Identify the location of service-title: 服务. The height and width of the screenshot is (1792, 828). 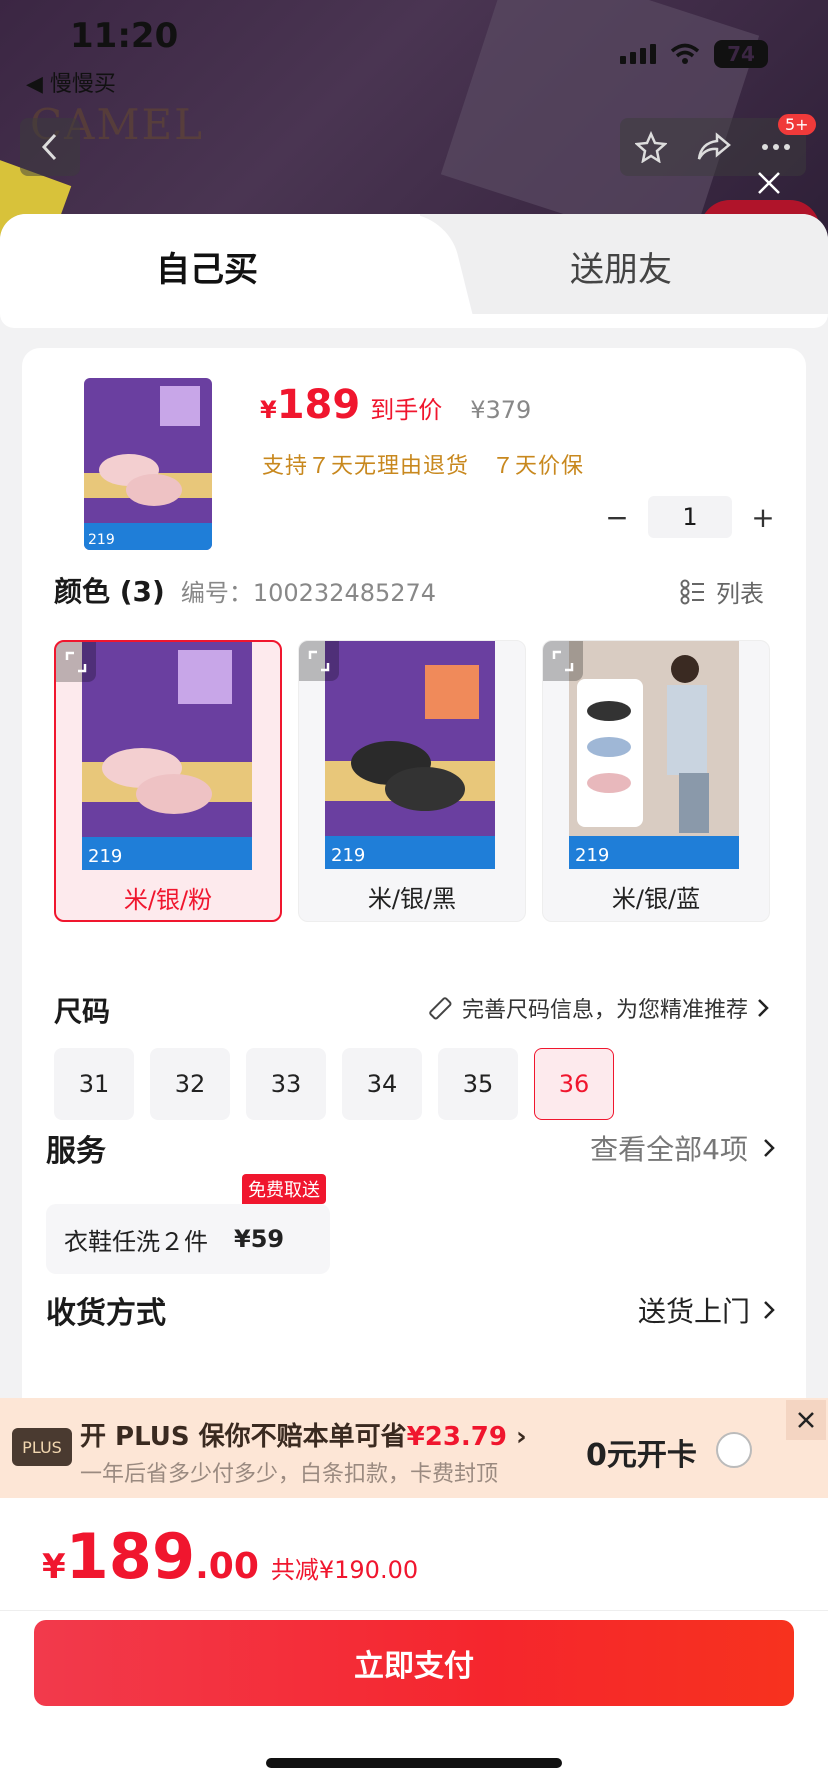
(76, 1151).